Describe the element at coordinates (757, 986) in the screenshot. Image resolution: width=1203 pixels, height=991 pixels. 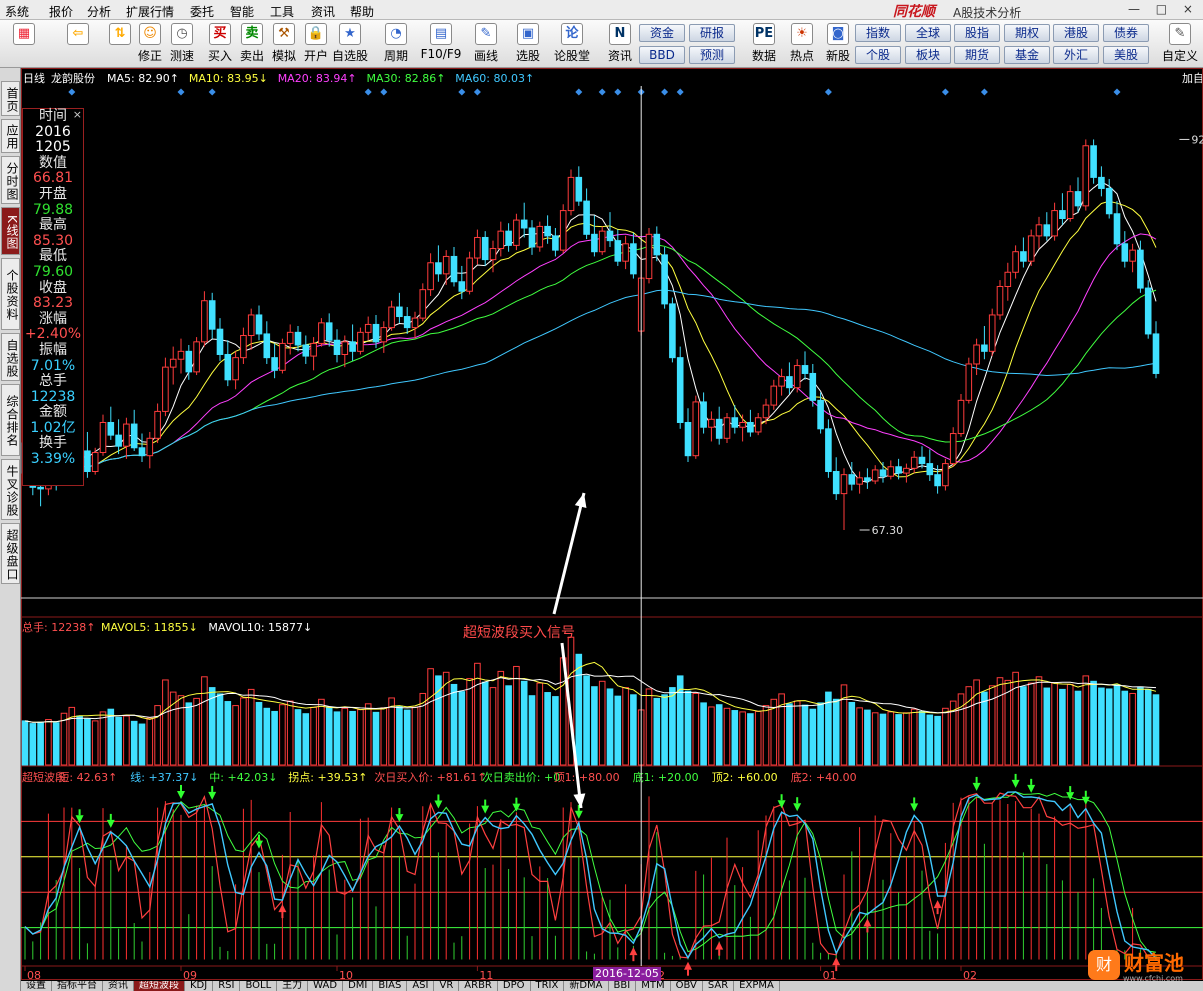
I see `indicator-tab-21: EXPMA` at that location.